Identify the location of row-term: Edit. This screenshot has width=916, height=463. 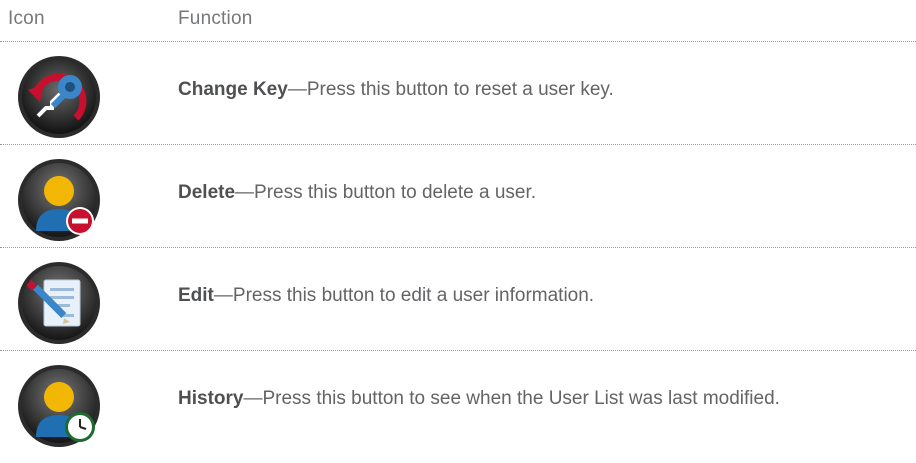
(196, 295).